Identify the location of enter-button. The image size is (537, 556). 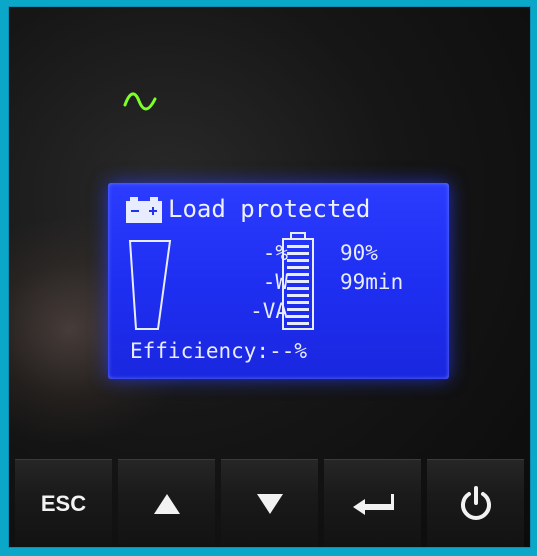
(372, 503).